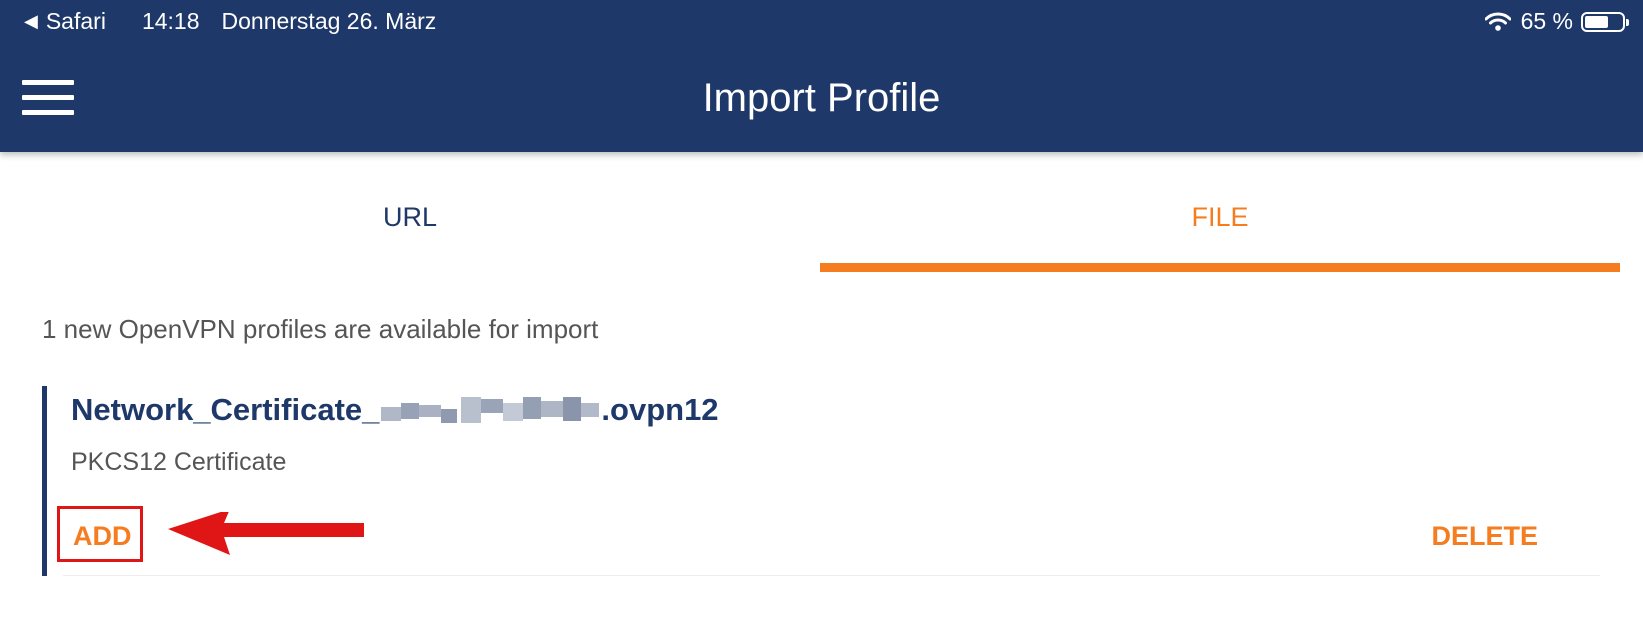  I want to click on status-right: 65 %, so click(1556, 21).